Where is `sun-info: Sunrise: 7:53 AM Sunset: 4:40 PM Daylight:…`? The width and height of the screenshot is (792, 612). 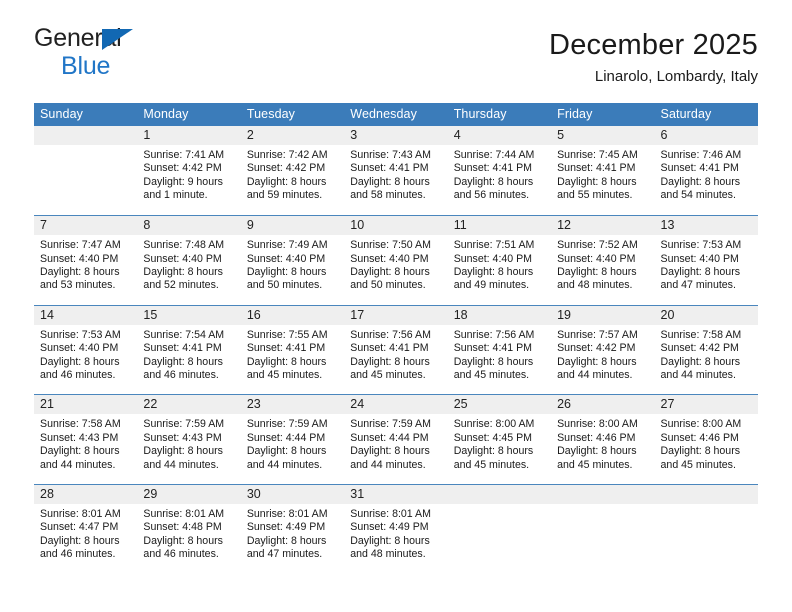 sun-info: Sunrise: 7:53 AM Sunset: 4:40 PM Daylight:… is located at coordinates (85, 354).